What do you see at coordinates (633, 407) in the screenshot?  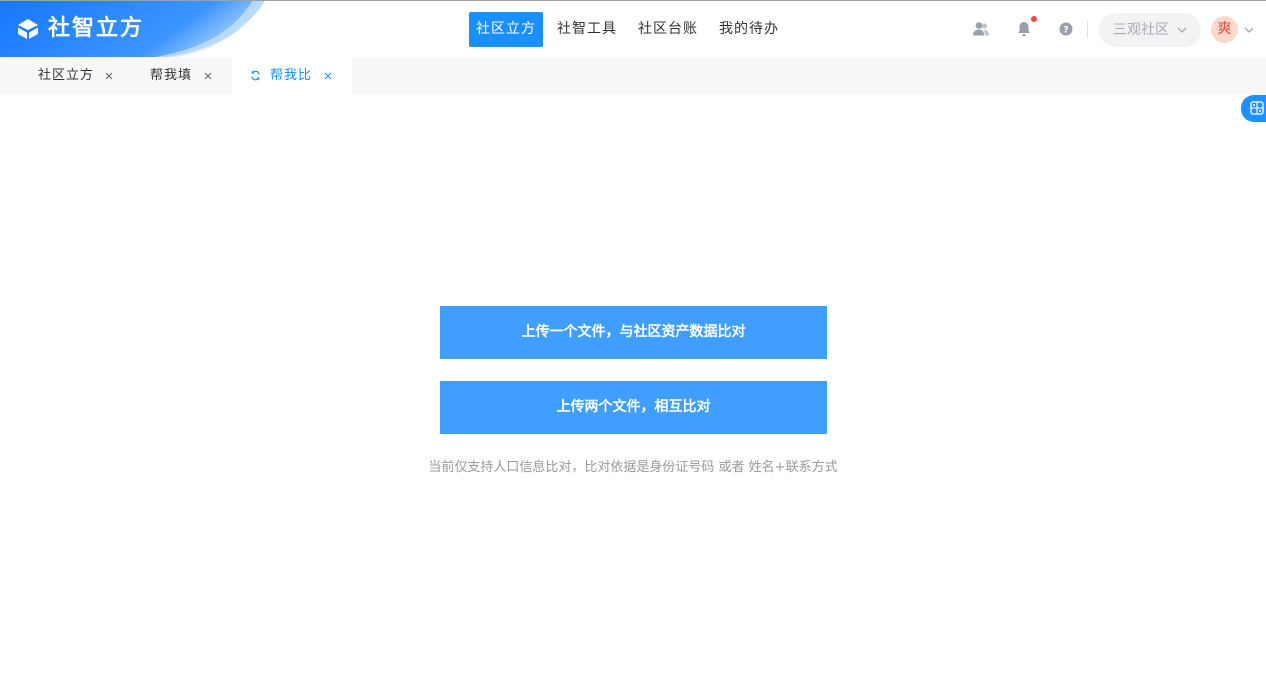 I see `upload-two-files-button: 上传两个文件，相互比对` at bounding box center [633, 407].